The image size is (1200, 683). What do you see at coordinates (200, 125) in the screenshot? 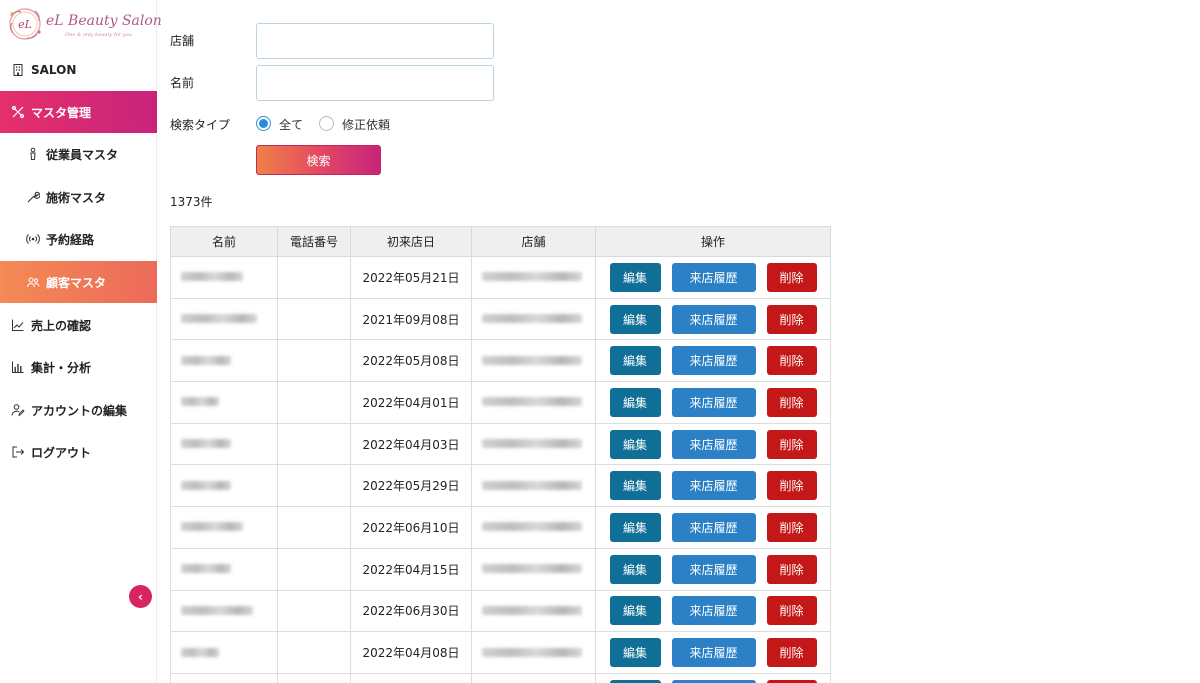
I see `search-type-label: 検索タイプ` at bounding box center [200, 125].